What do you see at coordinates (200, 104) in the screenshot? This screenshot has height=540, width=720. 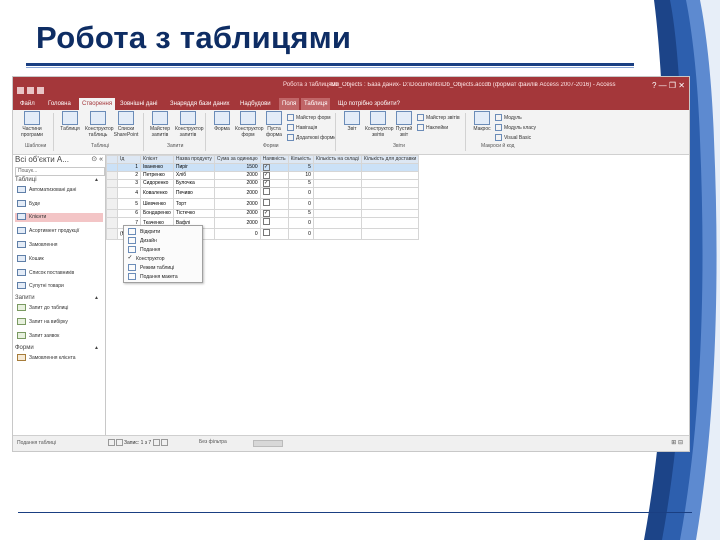 I see `tab-database-tools: Знаряддя бази даних` at bounding box center [200, 104].